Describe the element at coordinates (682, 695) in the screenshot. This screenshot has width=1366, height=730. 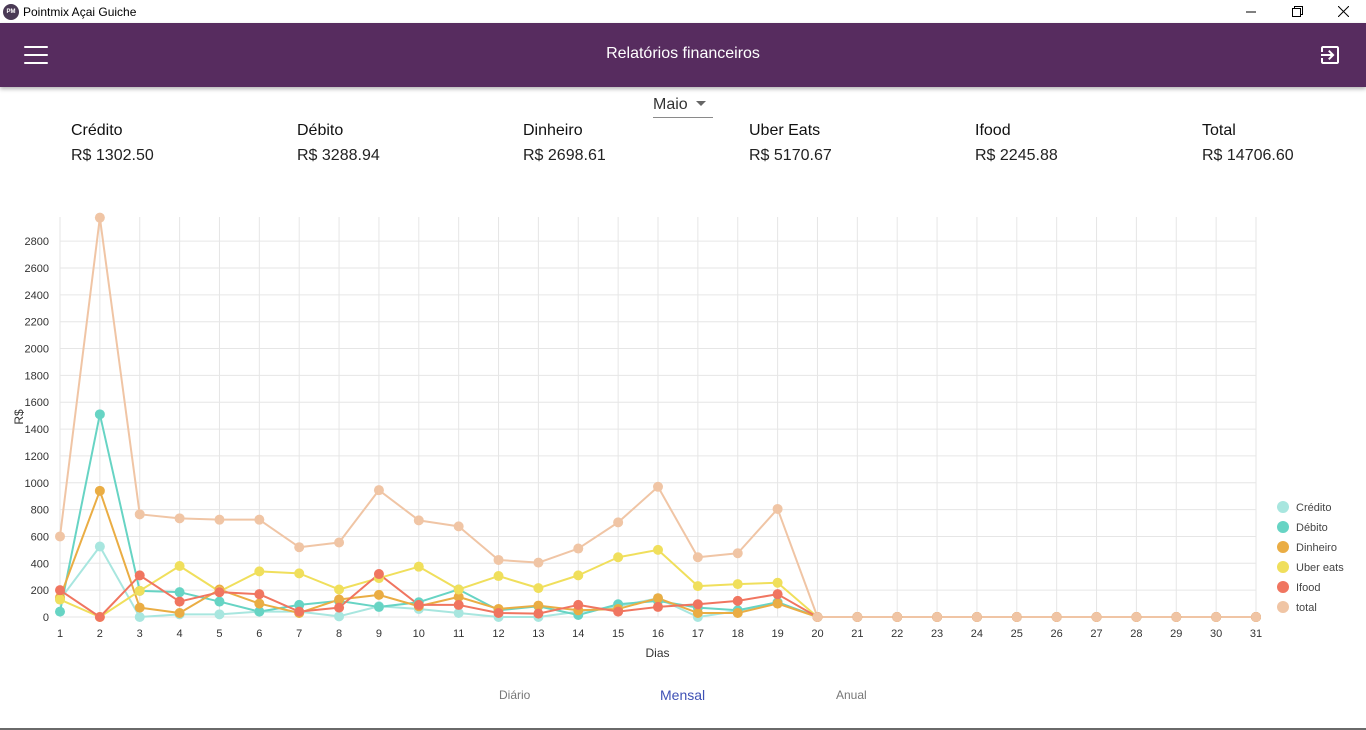
I see `tab-mensal: Mensal` at that location.